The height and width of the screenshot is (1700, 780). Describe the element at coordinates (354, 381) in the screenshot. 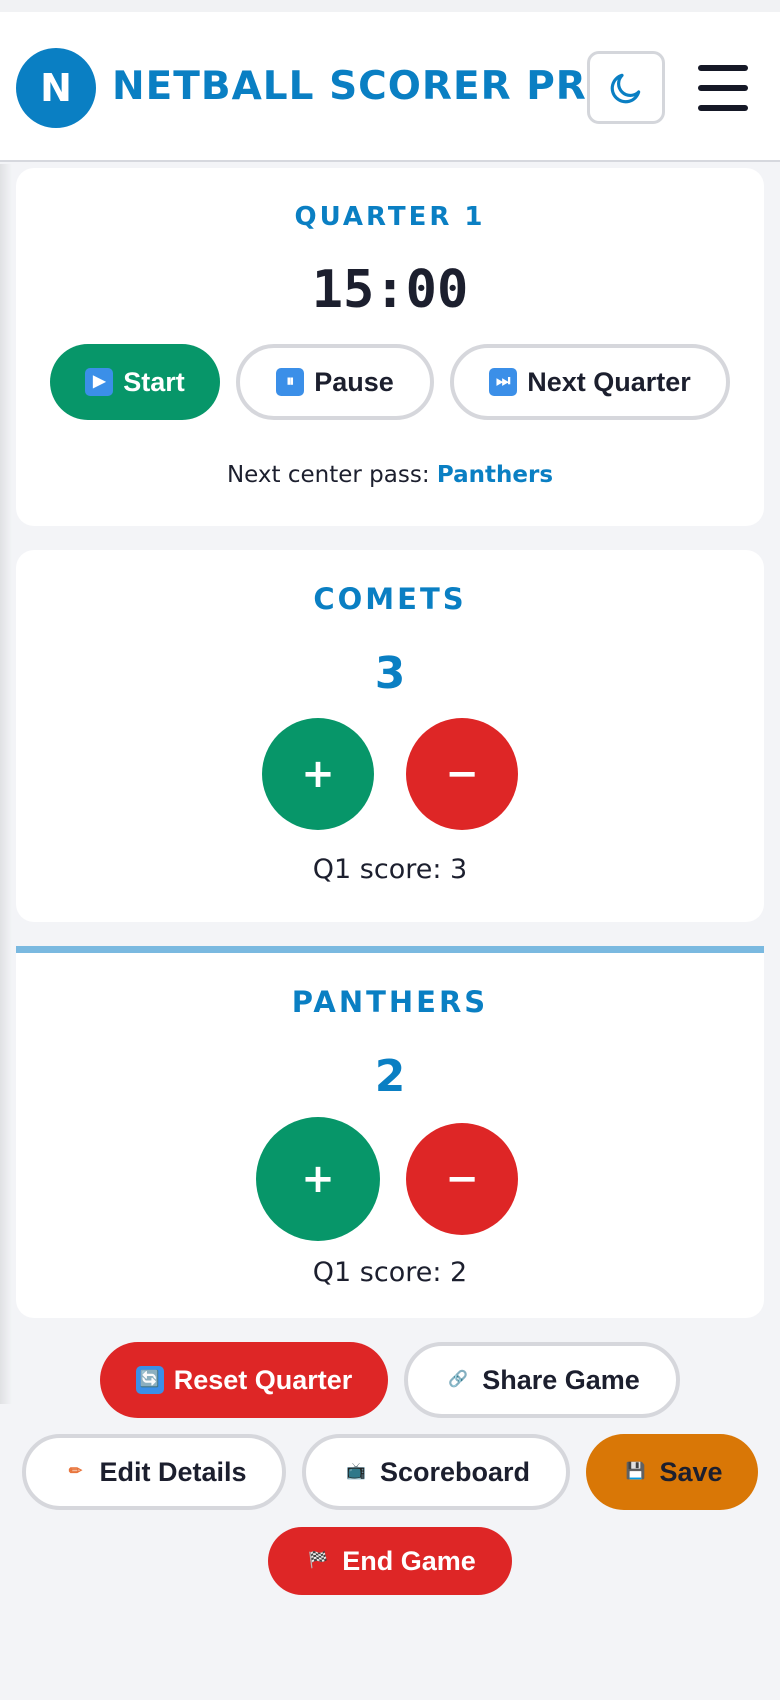

I see `pause-label: Pause` at that location.